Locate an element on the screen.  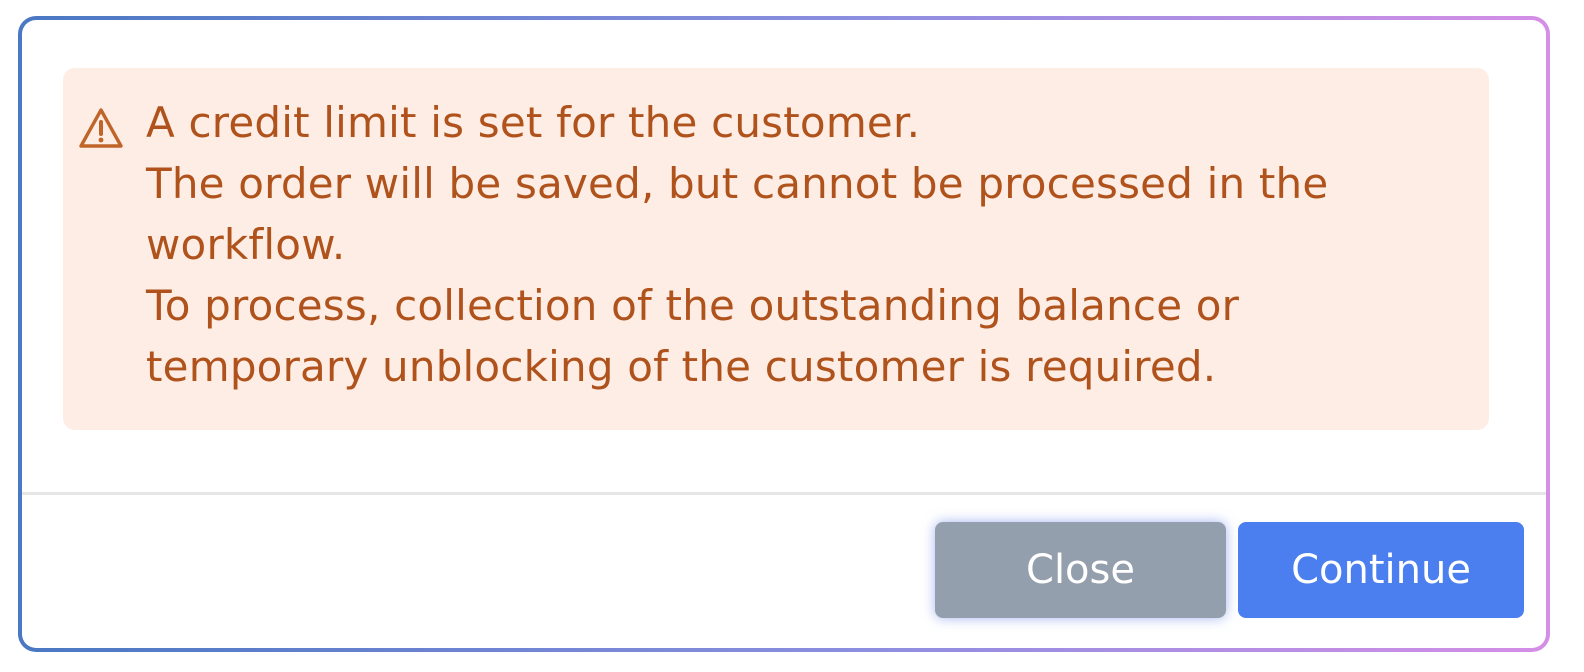
warning-triangle-icon is located at coordinates (101, 128).